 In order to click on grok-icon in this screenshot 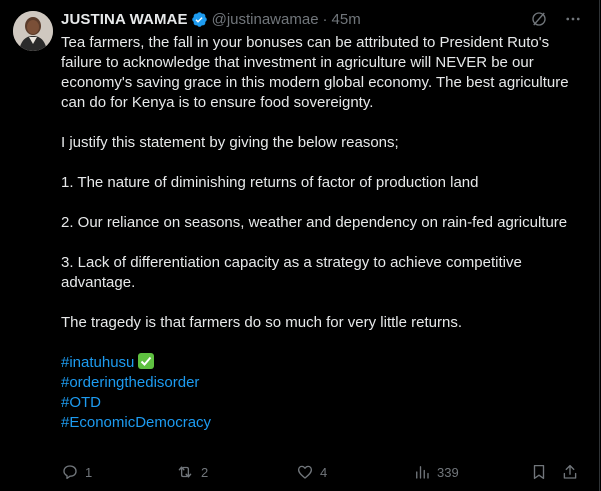, I will do `click(539, 19)`.